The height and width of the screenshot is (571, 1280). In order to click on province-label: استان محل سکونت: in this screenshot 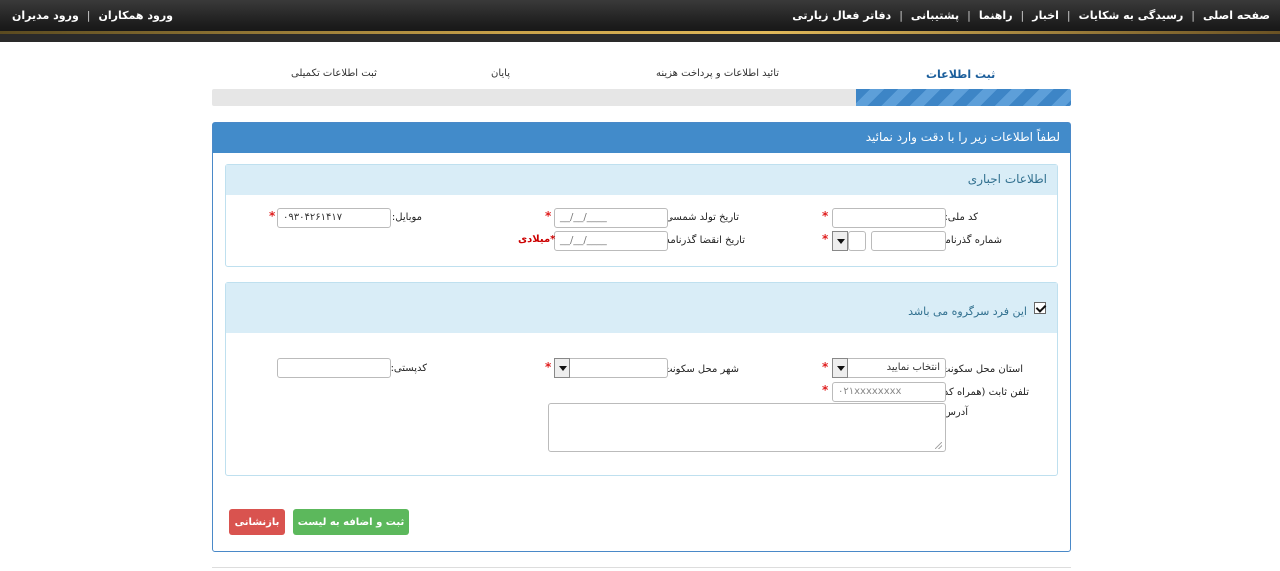, I will do `click(980, 369)`.